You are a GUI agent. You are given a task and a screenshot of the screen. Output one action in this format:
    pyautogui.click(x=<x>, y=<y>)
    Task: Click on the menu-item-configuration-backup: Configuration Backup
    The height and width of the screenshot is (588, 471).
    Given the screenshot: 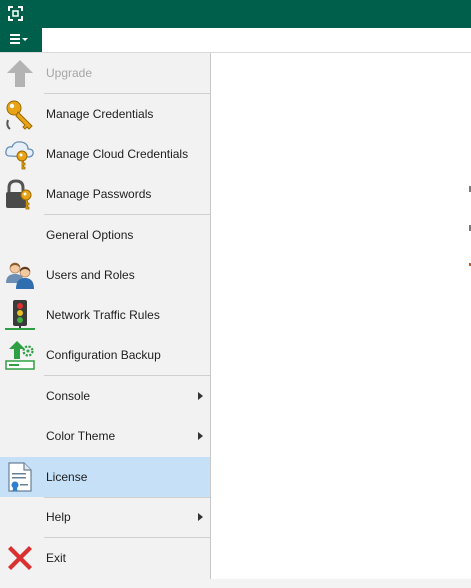 What is the action you would take?
    pyautogui.click(x=105, y=355)
    